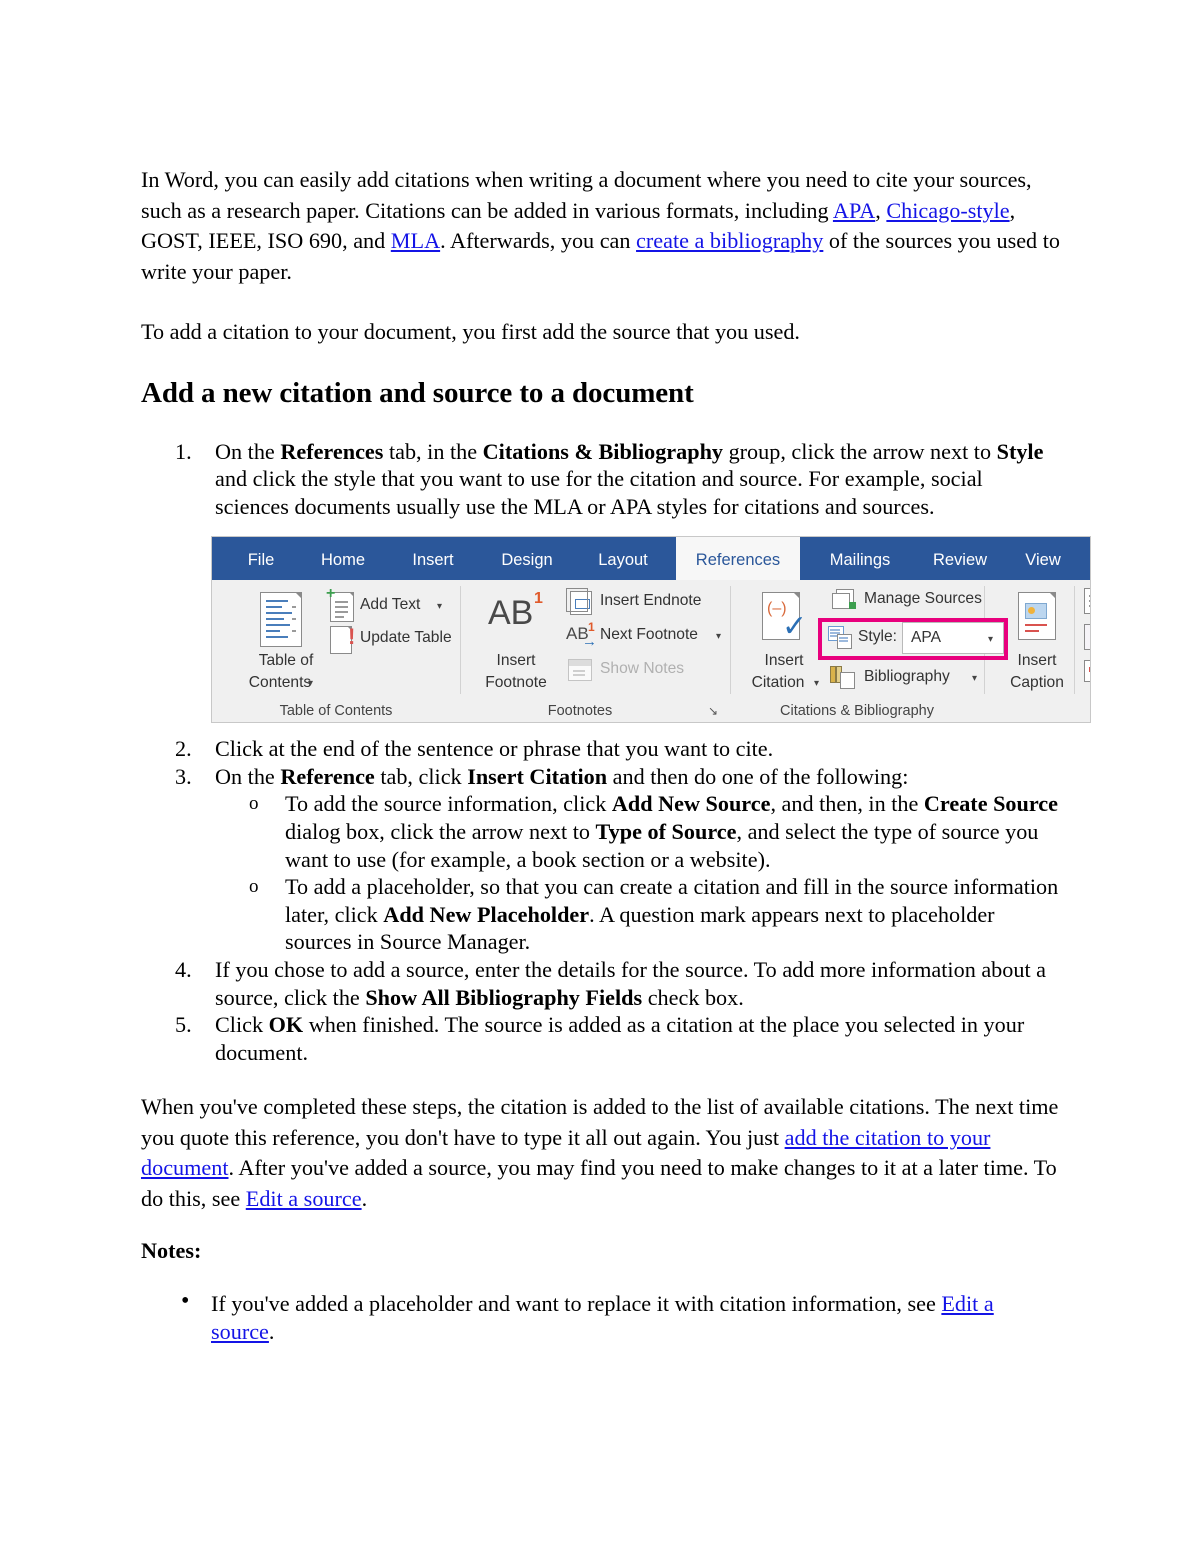 The height and width of the screenshot is (1553, 1200). I want to click on tab-design: Design, so click(527, 558).